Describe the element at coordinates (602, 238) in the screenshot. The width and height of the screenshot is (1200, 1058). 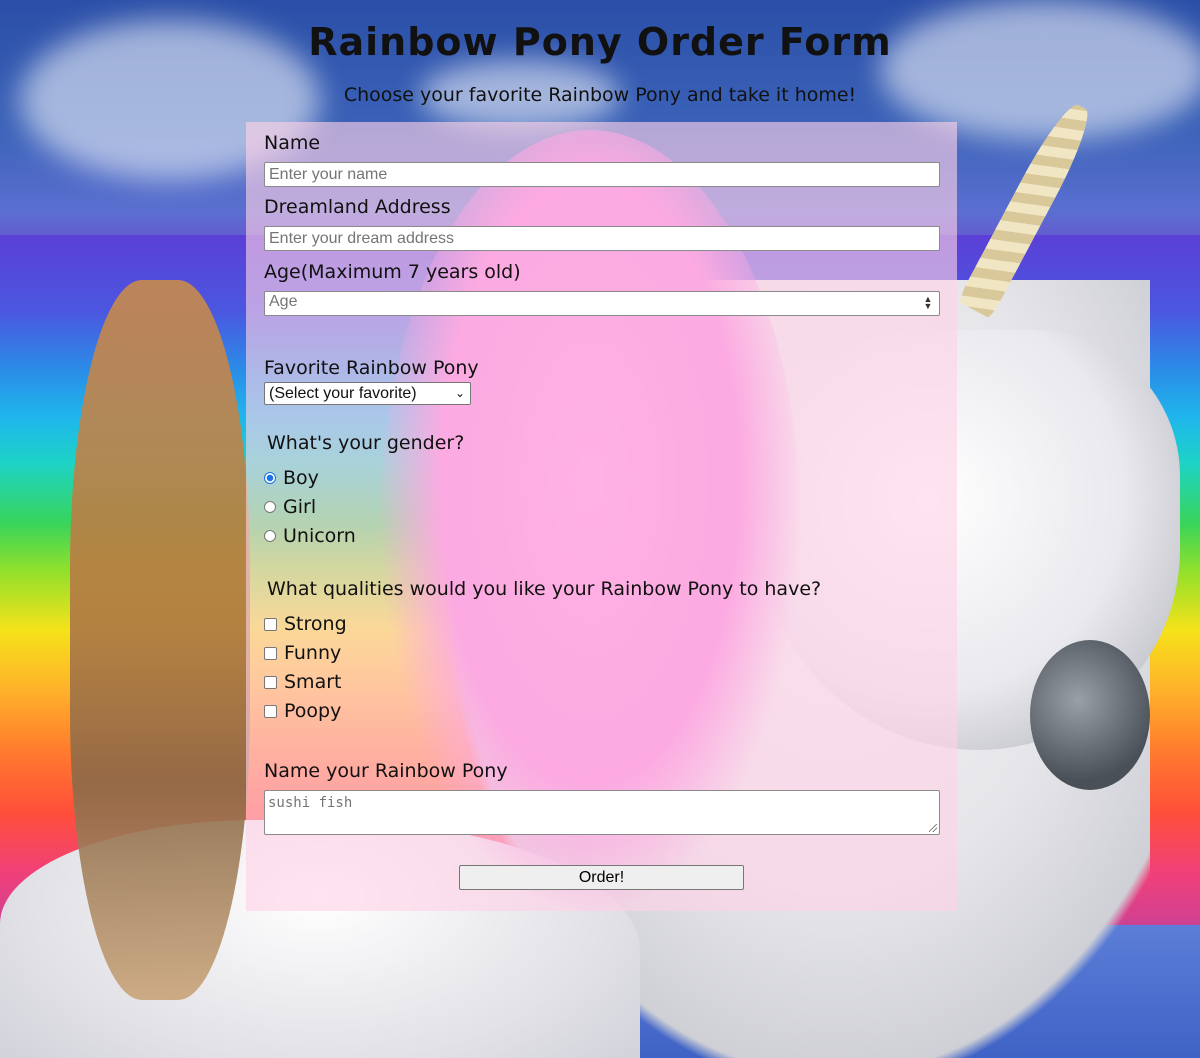
I see `address-input` at that location.